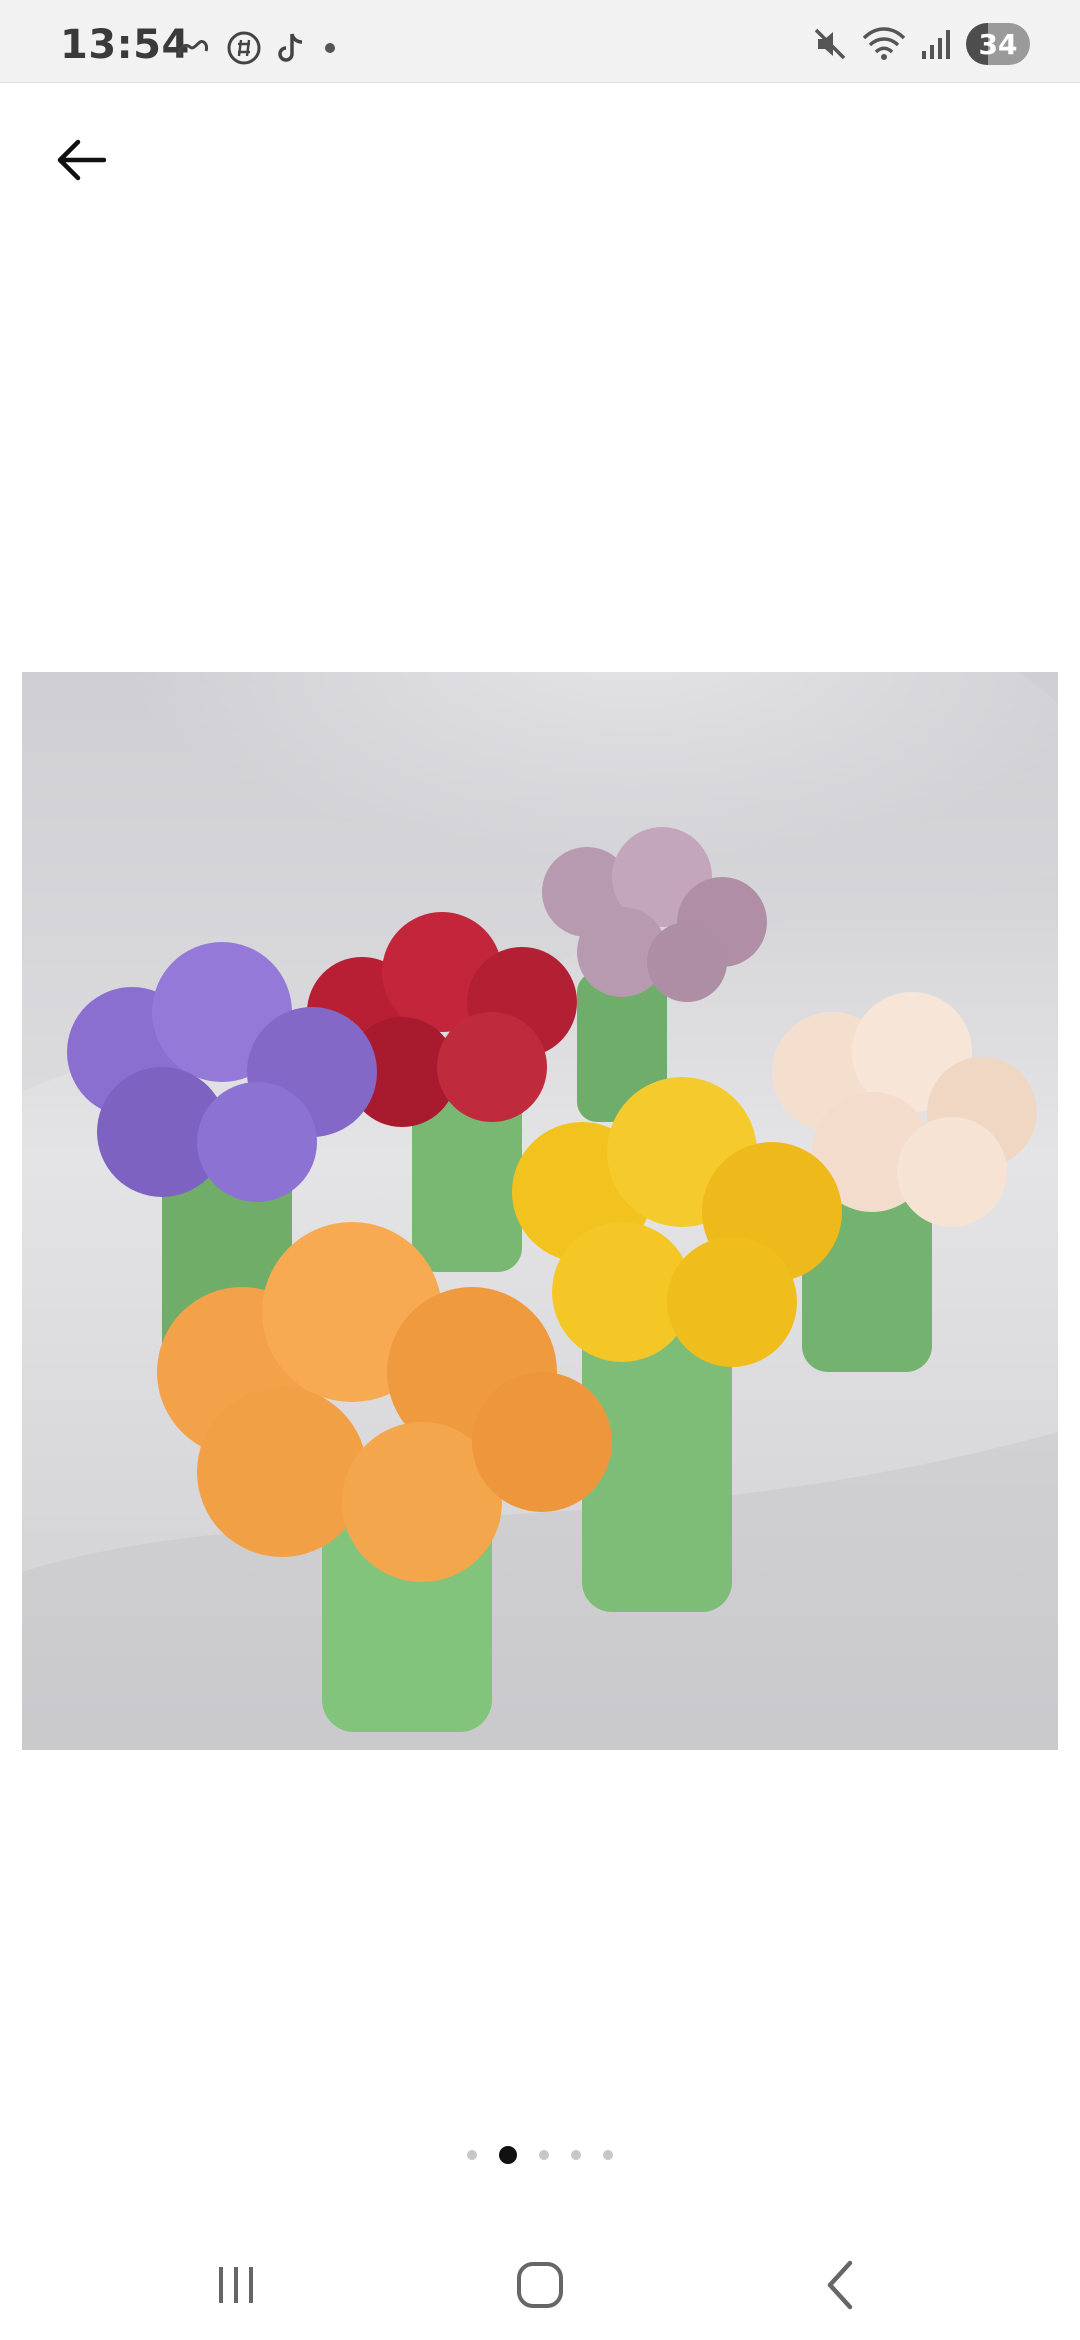  Describe the element at coordinates (508, 2155) in the screenshot. I see `pager-dot-2-active` at that location.